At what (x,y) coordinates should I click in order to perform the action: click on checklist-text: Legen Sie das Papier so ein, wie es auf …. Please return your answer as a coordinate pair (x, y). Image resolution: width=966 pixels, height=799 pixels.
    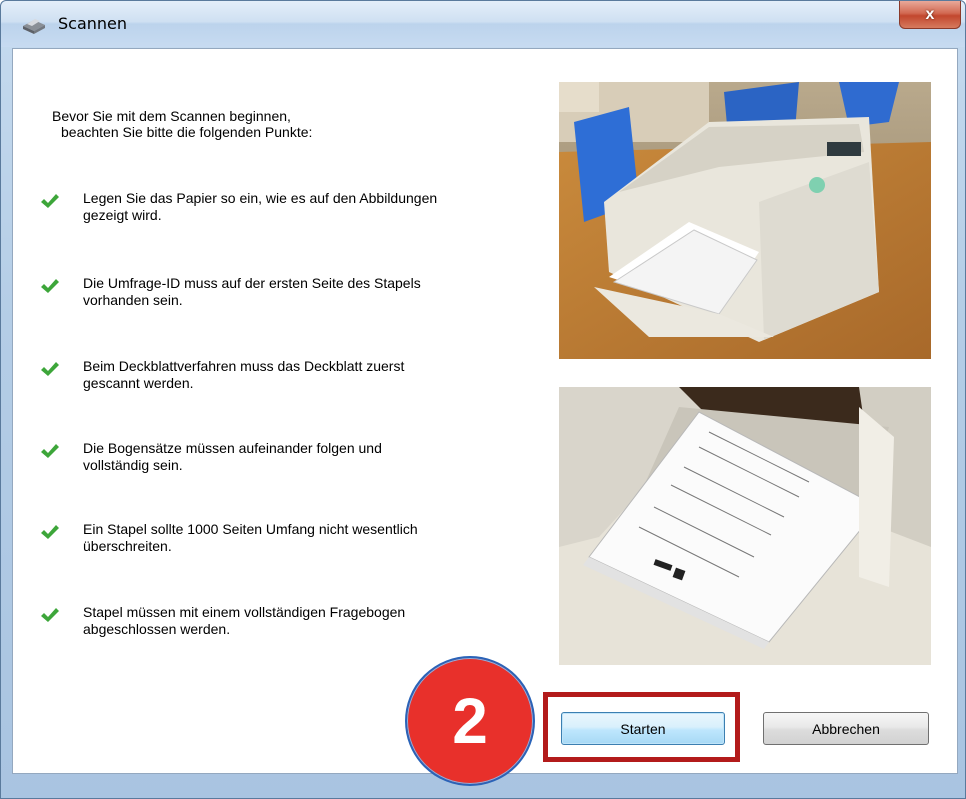
    Looking at the image, I should click on (260, 198).